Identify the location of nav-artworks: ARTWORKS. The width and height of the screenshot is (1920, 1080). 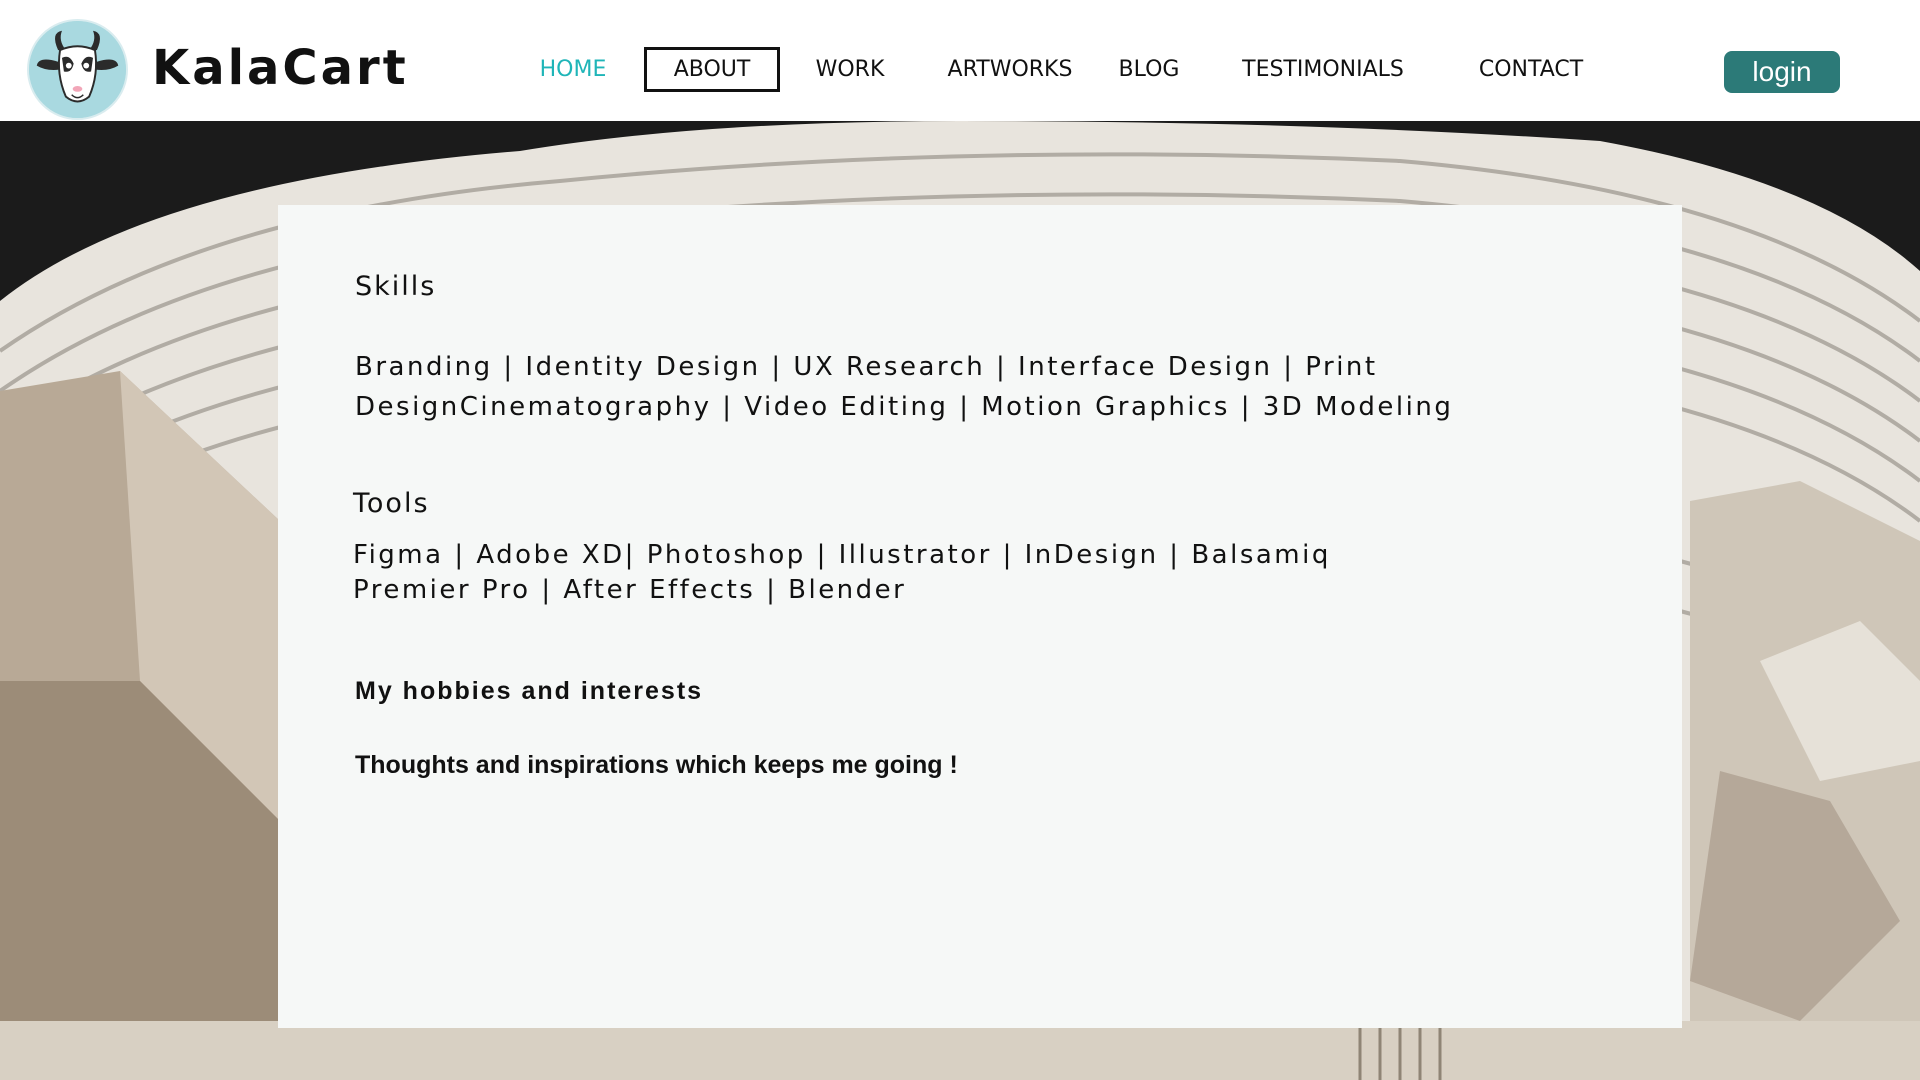
(1010, 69).